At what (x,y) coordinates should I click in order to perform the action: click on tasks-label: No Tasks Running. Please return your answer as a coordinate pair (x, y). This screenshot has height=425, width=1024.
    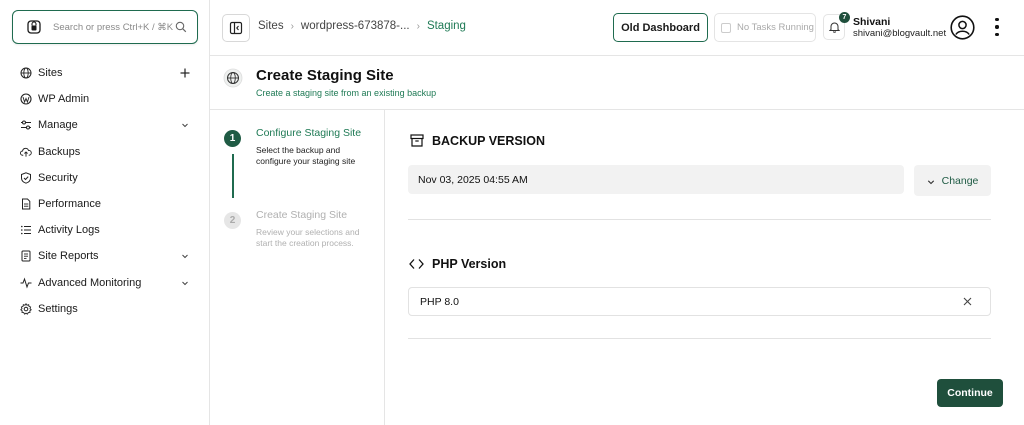
    Looking at the image, I should click on (775, 27).